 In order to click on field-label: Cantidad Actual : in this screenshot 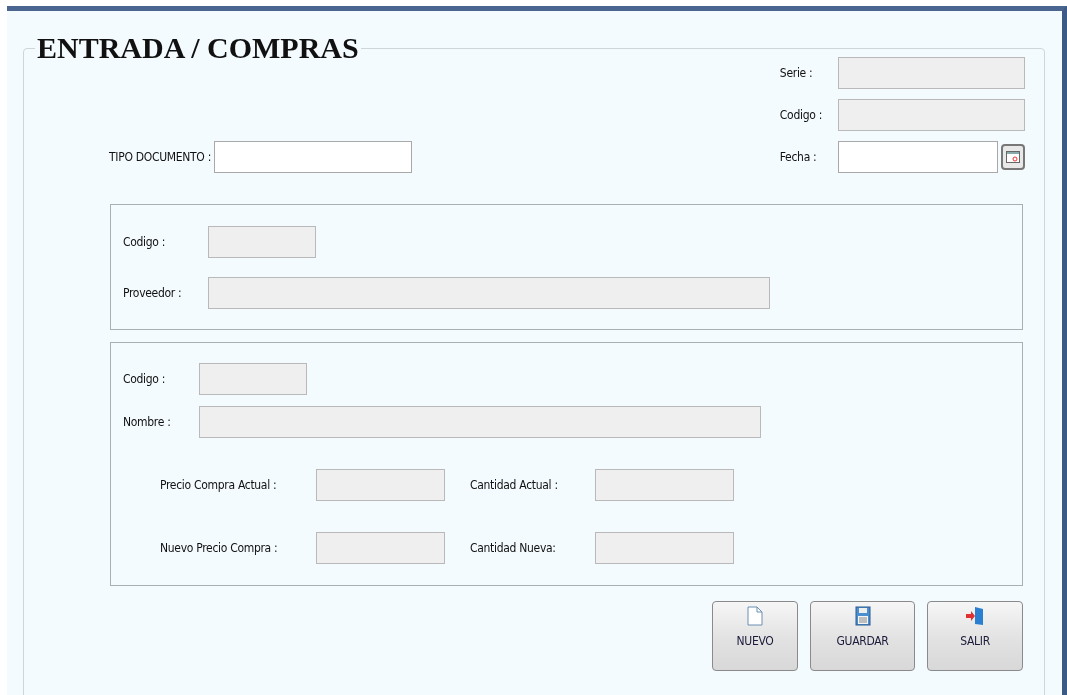, I will do `click(514, 485)`.